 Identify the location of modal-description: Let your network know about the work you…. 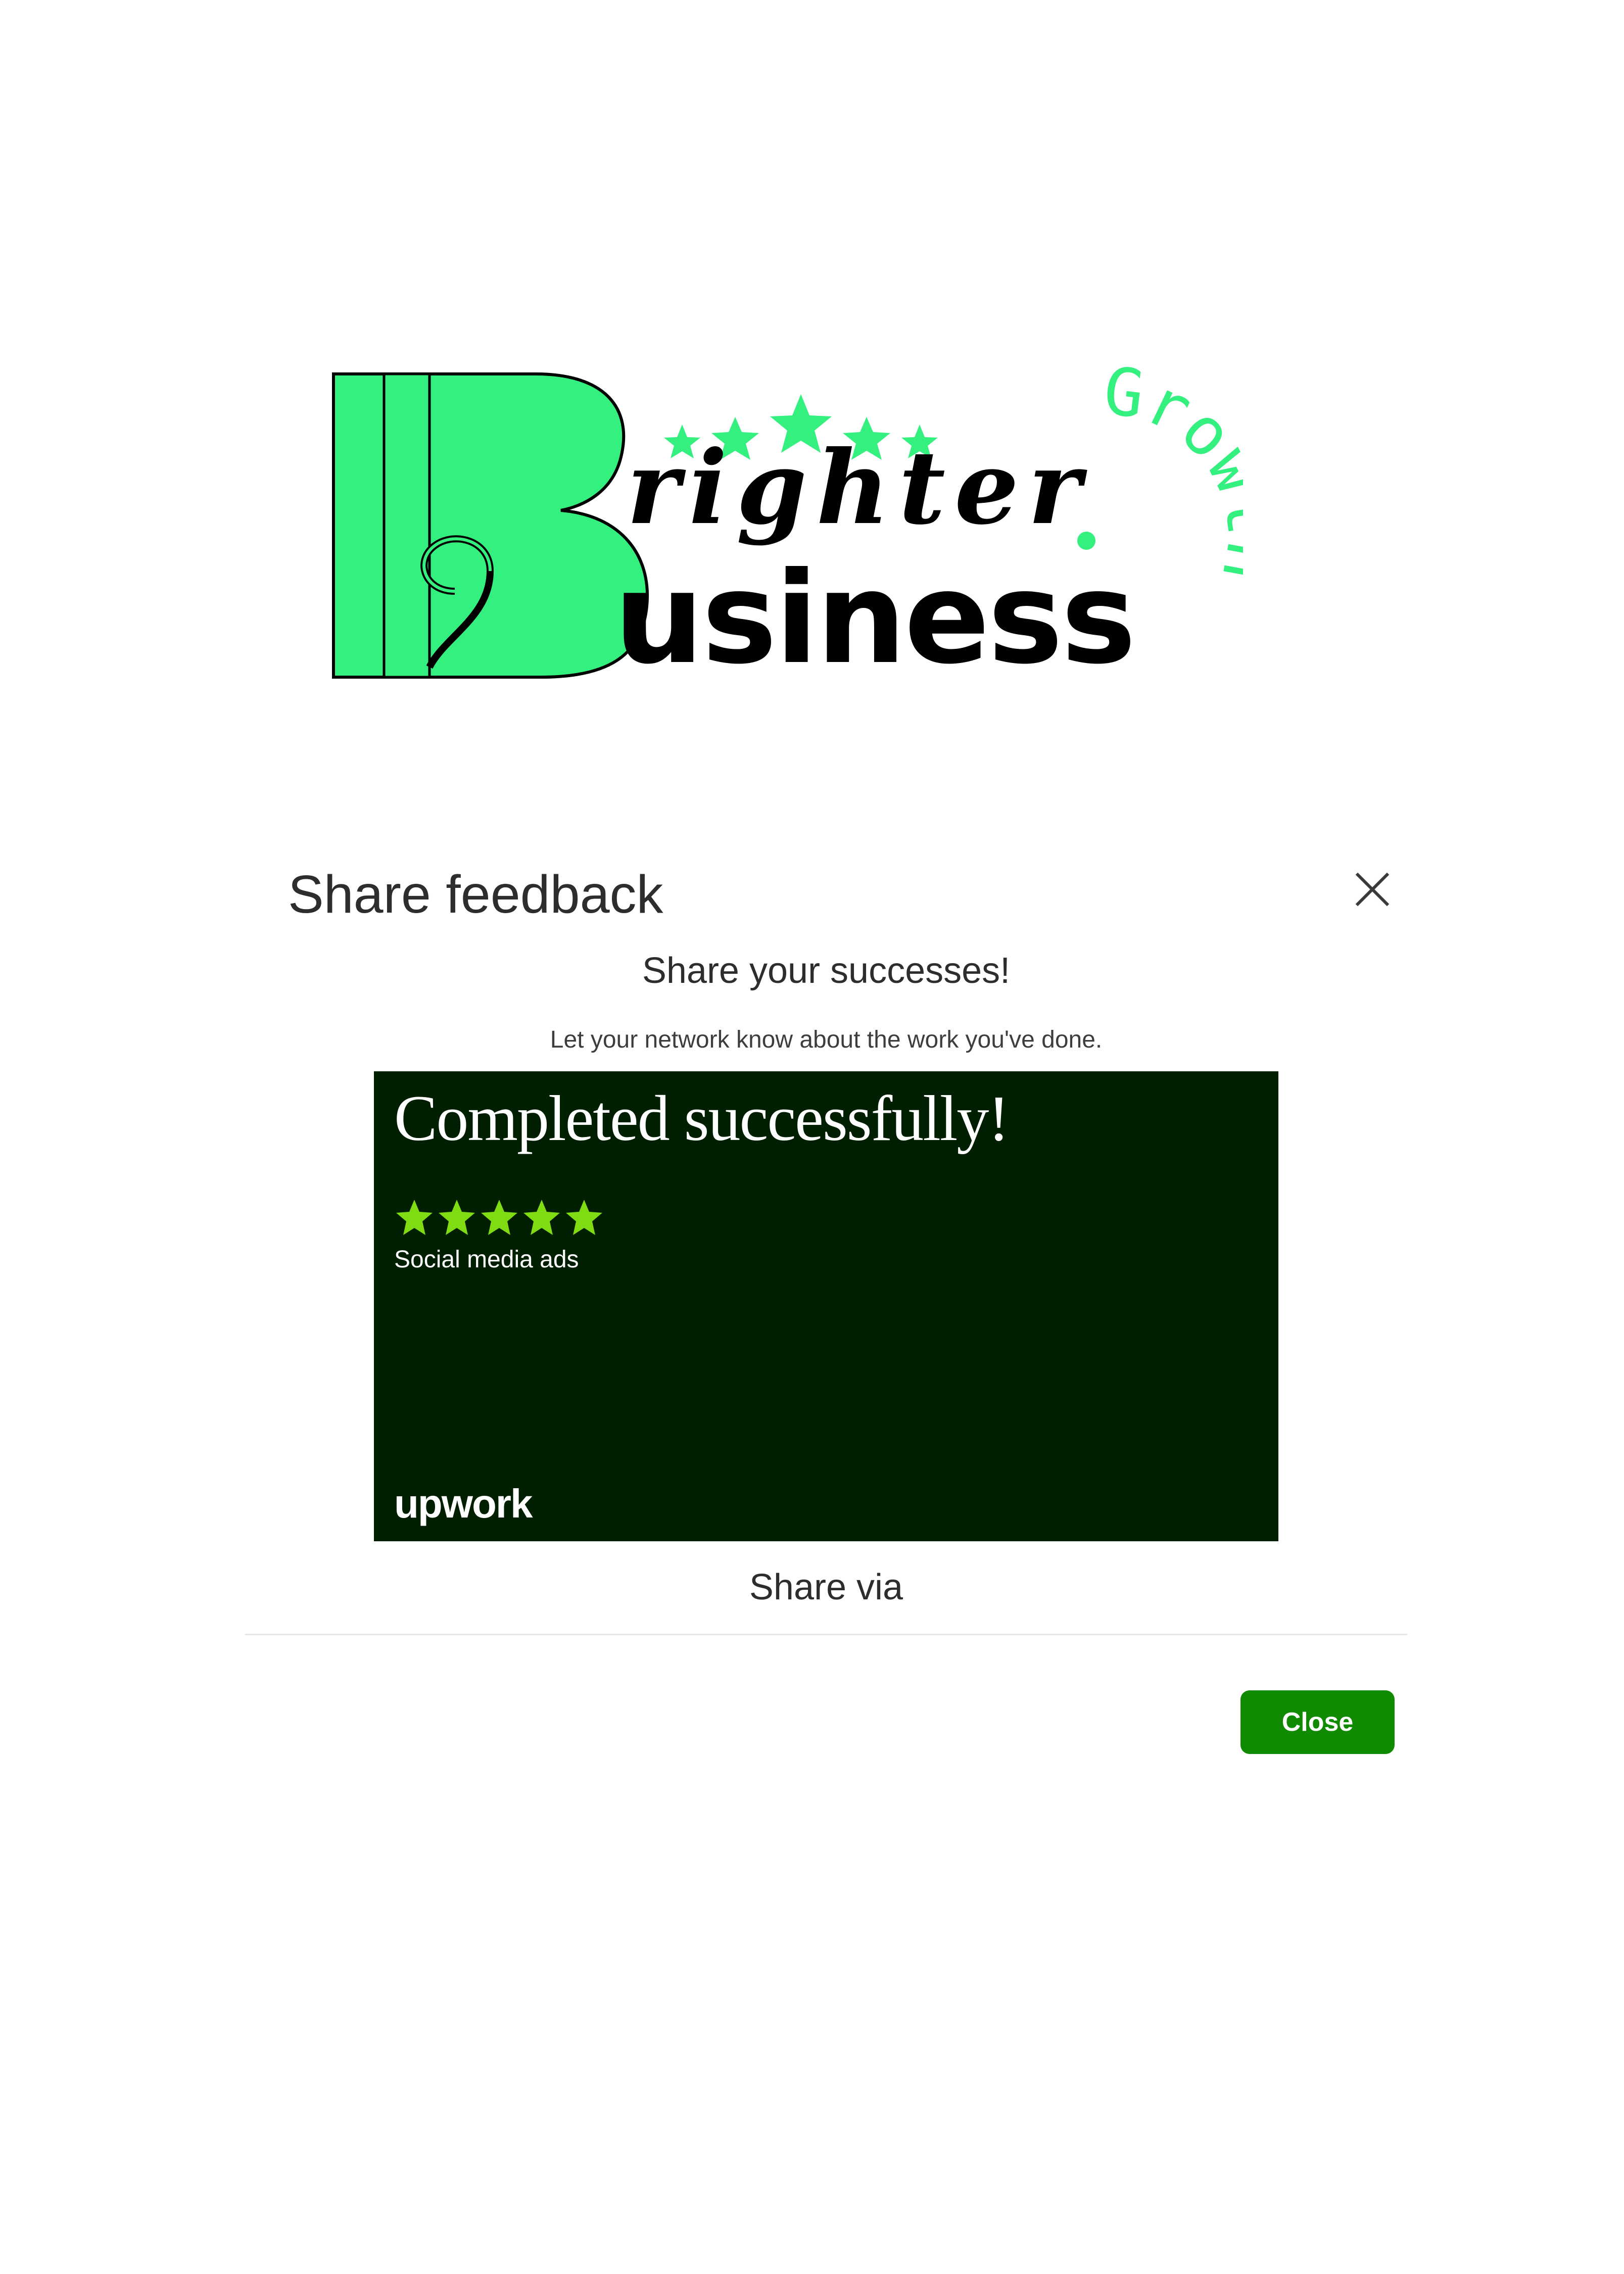
(827, 1039).